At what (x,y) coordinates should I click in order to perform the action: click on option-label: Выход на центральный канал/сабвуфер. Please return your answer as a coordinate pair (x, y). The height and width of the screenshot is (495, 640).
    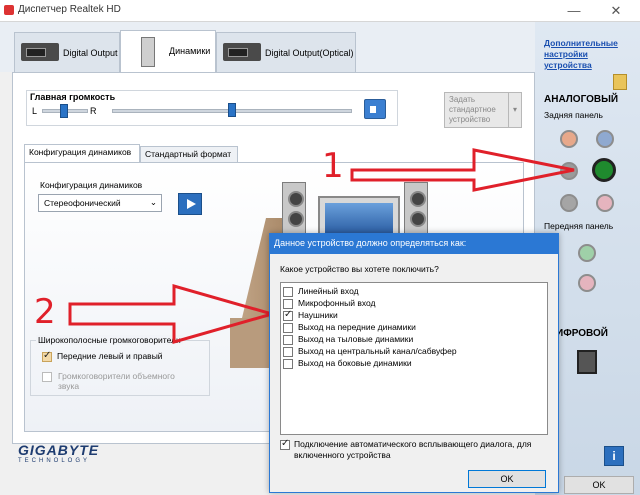
    Looking at the image, I should click on (377, 351).